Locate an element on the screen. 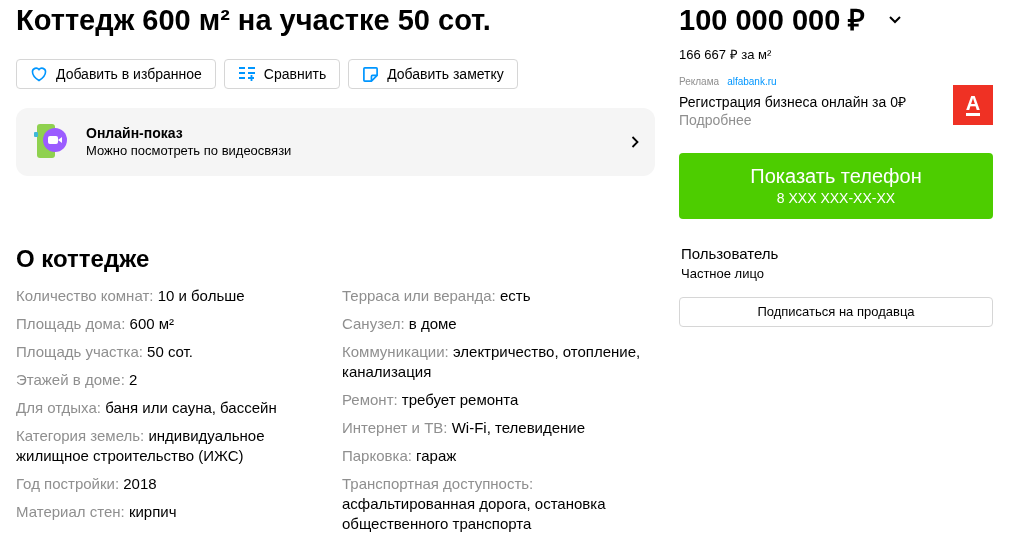  chevron-down-icon is located at coordinates (895, 20).